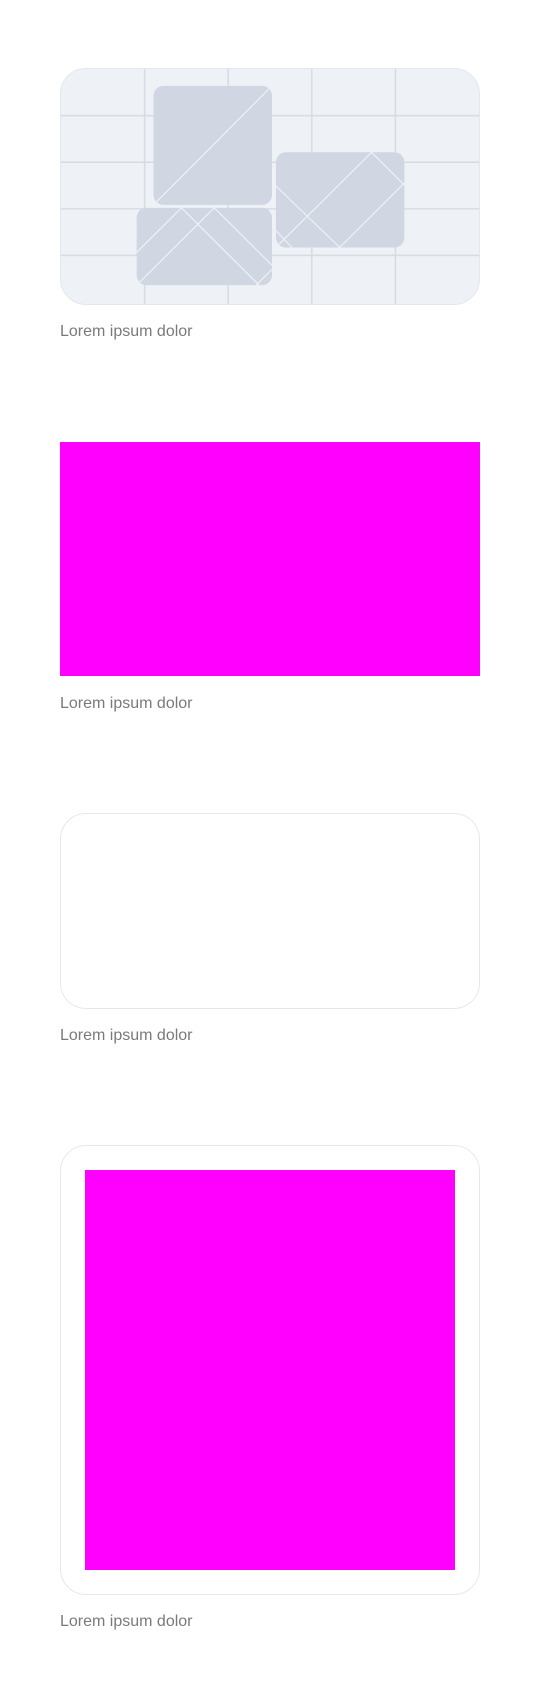 The width and height of the screenshot is (540, 1704). What do you see at coordinates (204, 246) in the screenshot?
I see `placeholder-tile-b` at bounding box center [204, 246].